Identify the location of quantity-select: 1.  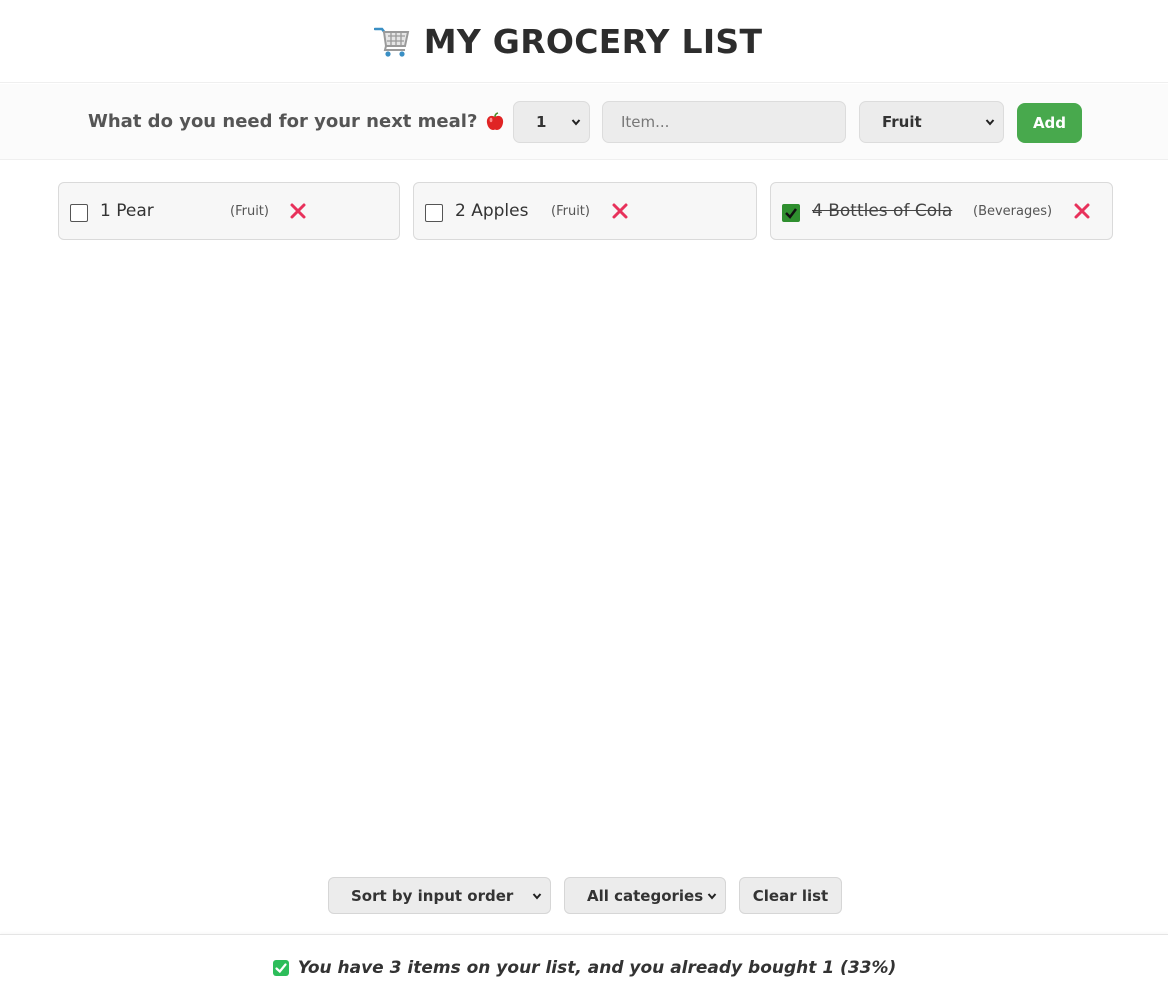
(551, 122).